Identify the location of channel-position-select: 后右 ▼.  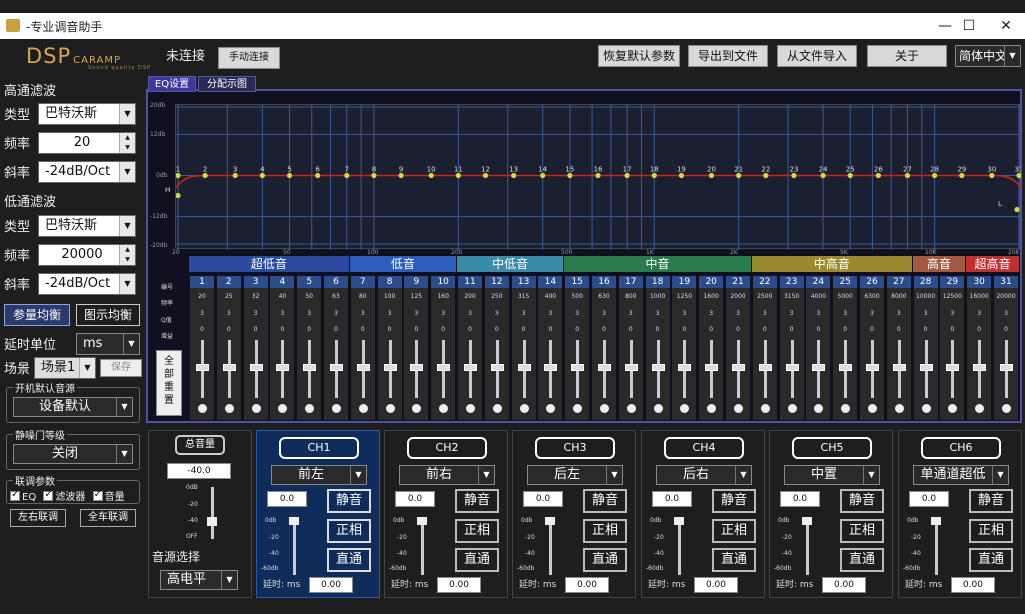
(704, 475).